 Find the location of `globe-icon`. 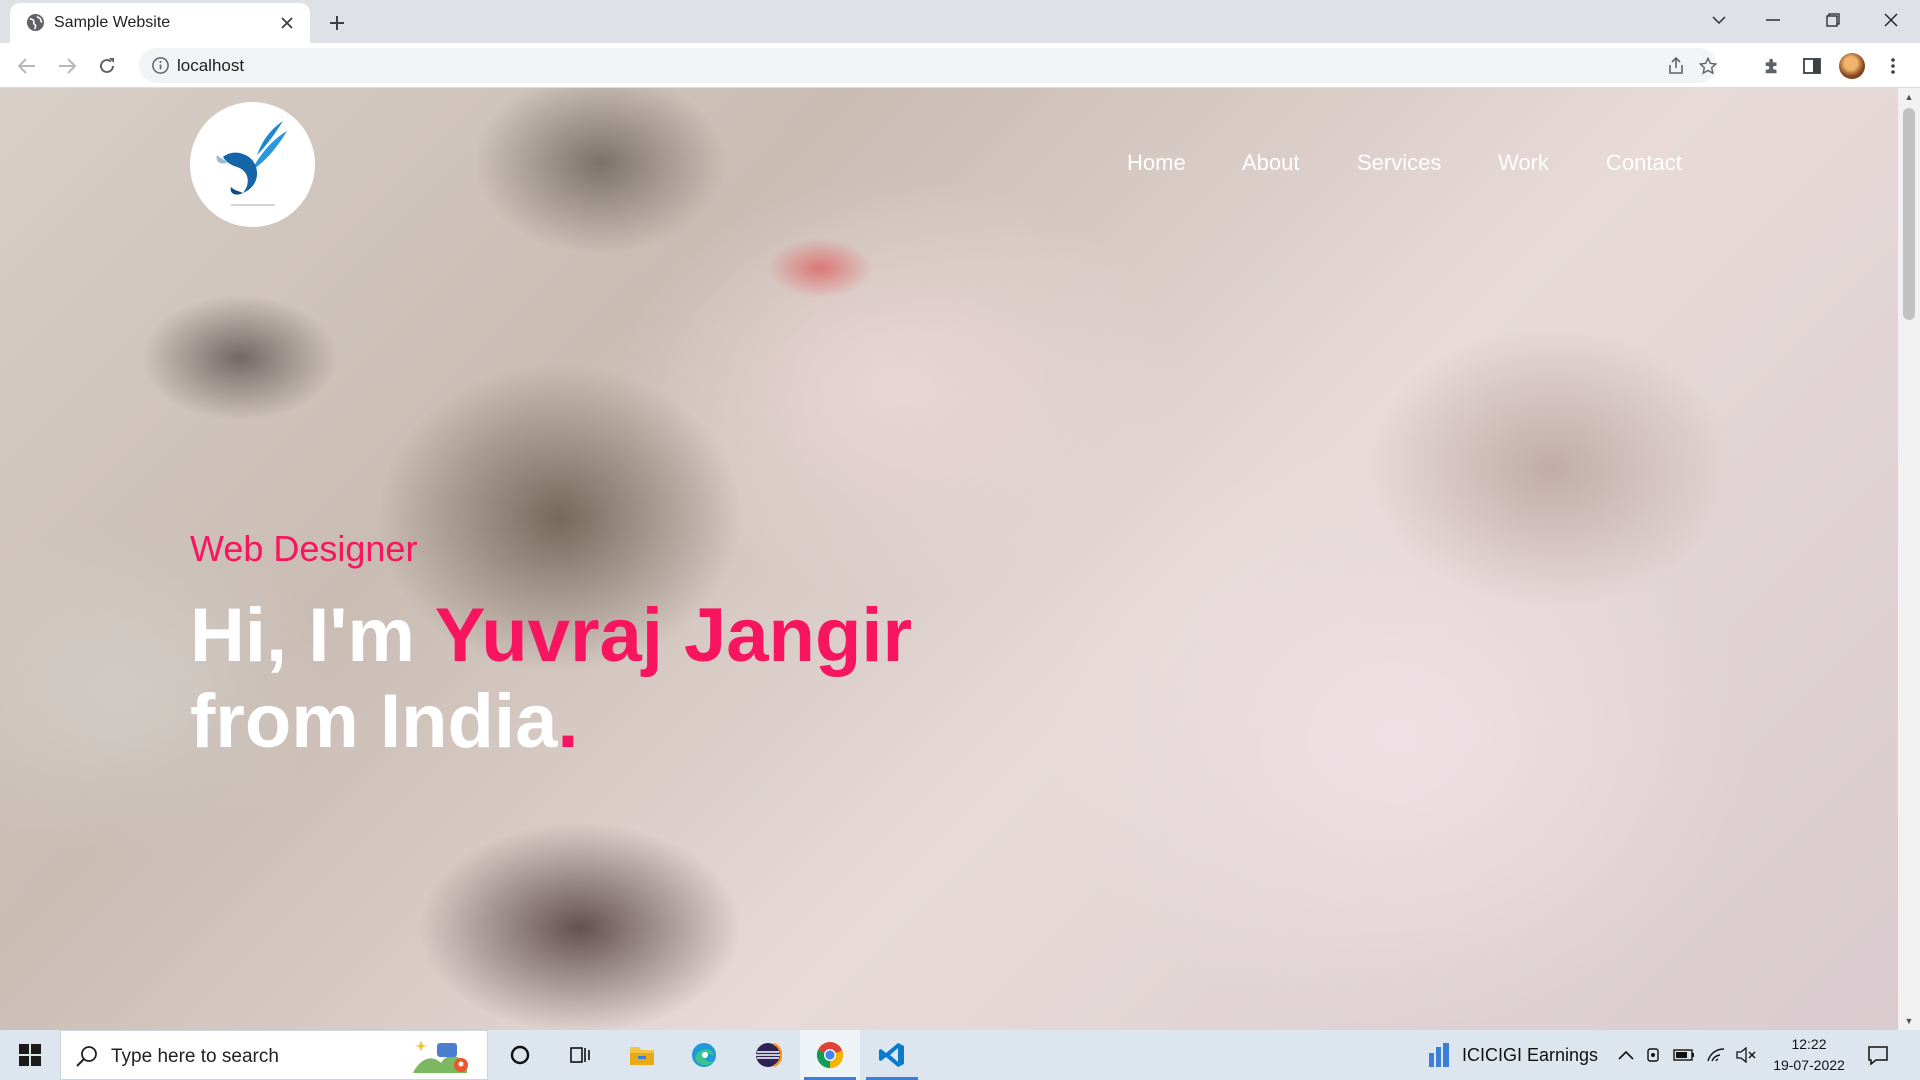

globe-icon is located at coordinates (35, 22).